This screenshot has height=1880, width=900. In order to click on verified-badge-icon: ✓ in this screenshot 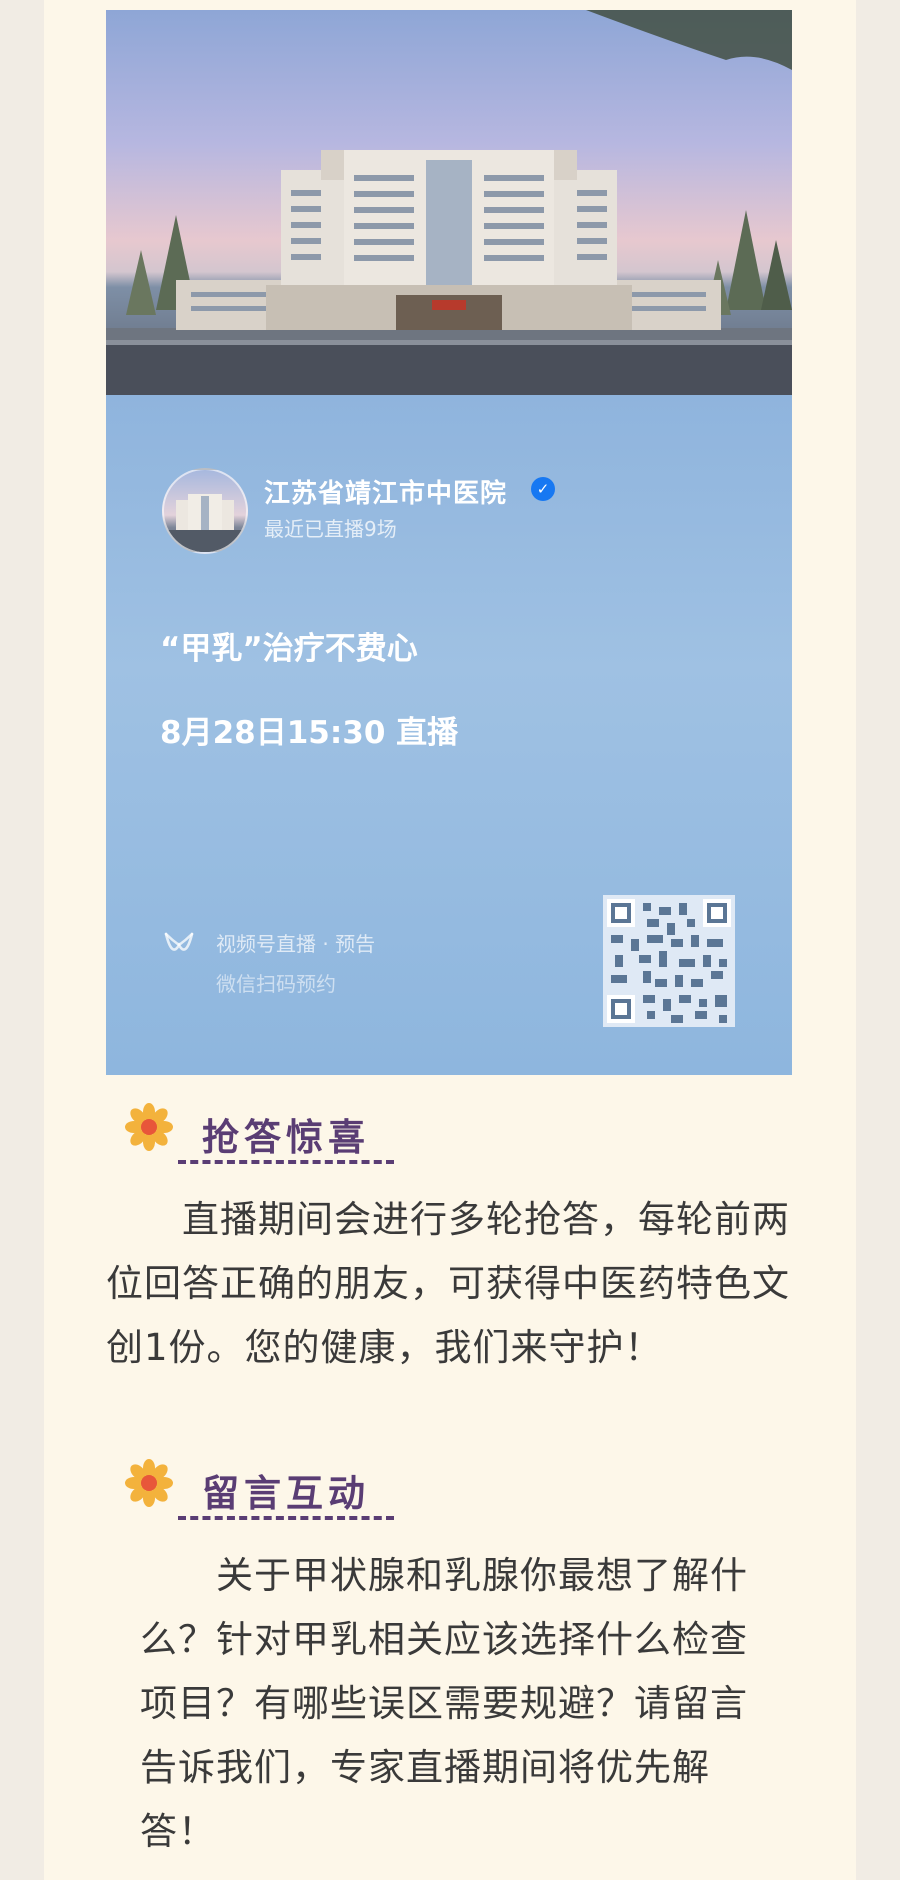, I will do `click(543, 489)`.